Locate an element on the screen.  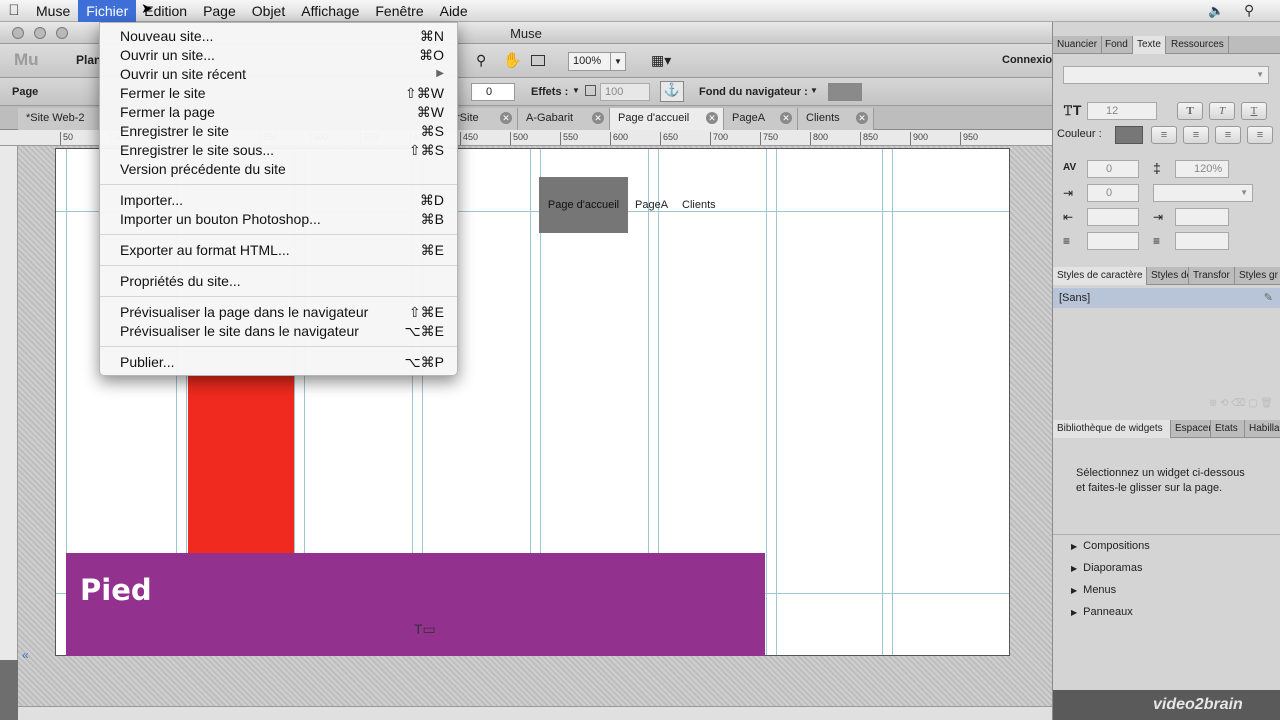
tab-styles-graphiques: Styles gr is located at coordinates (1257, 276).